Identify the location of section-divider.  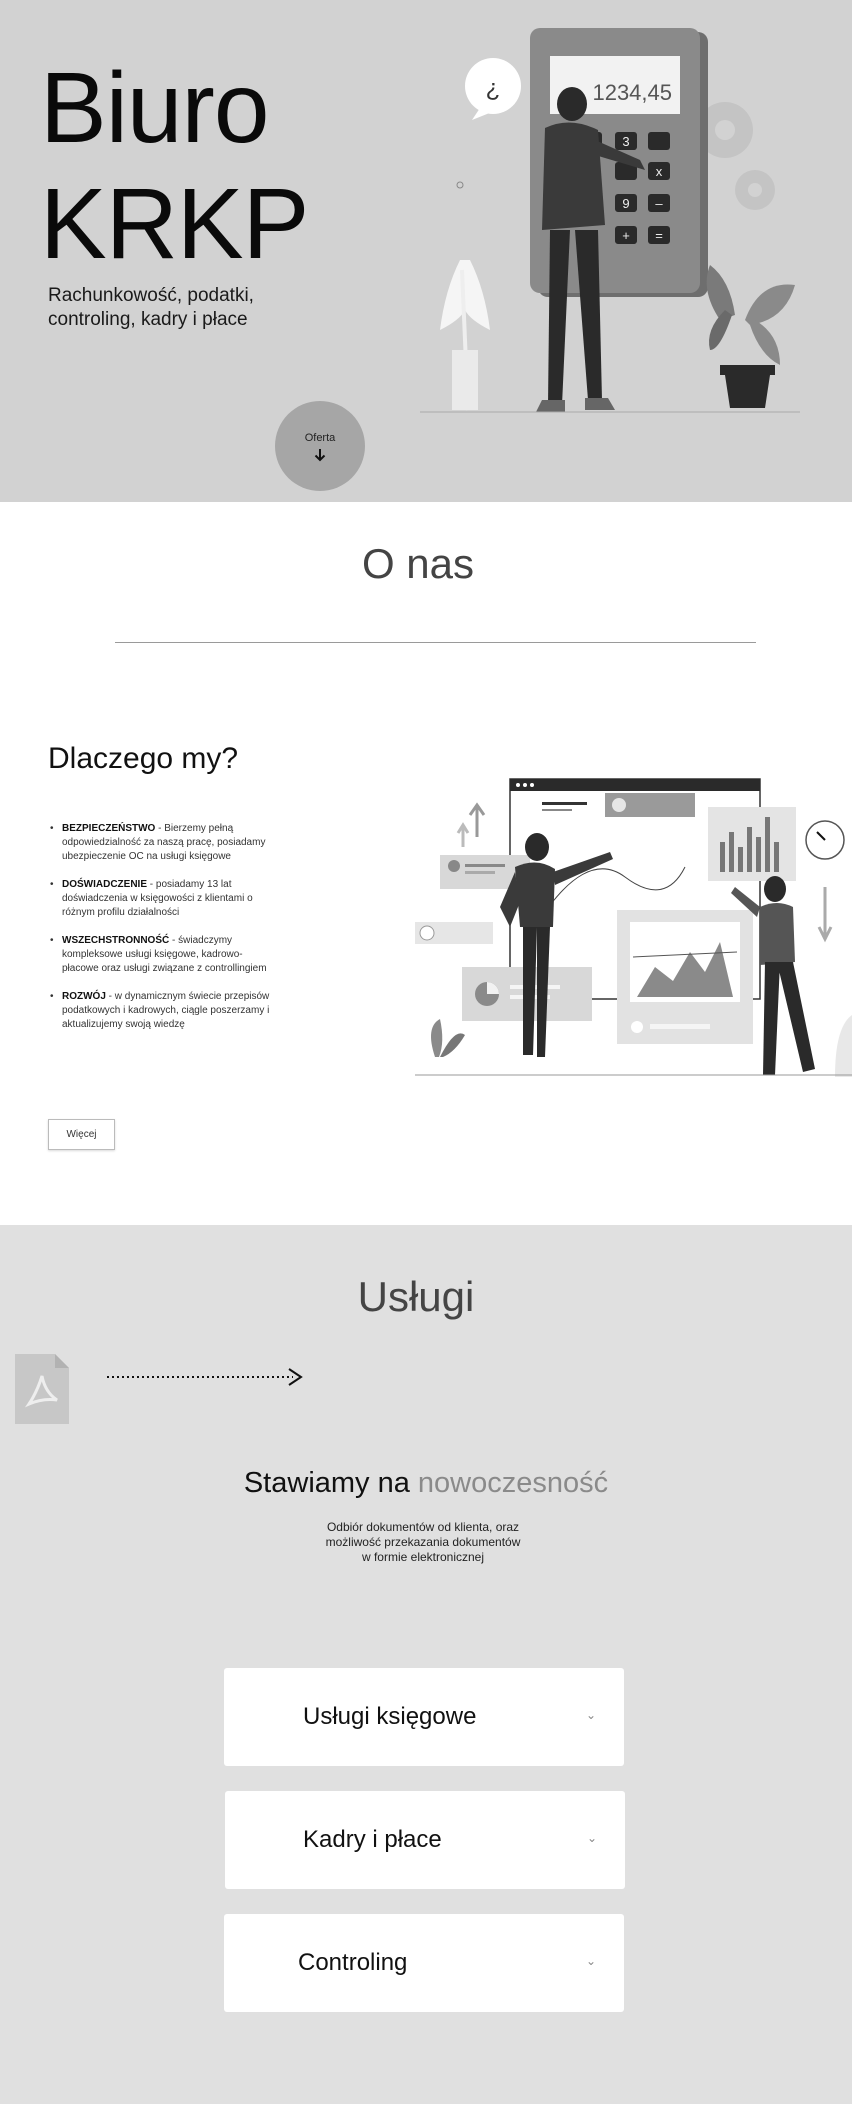
(435, 642).